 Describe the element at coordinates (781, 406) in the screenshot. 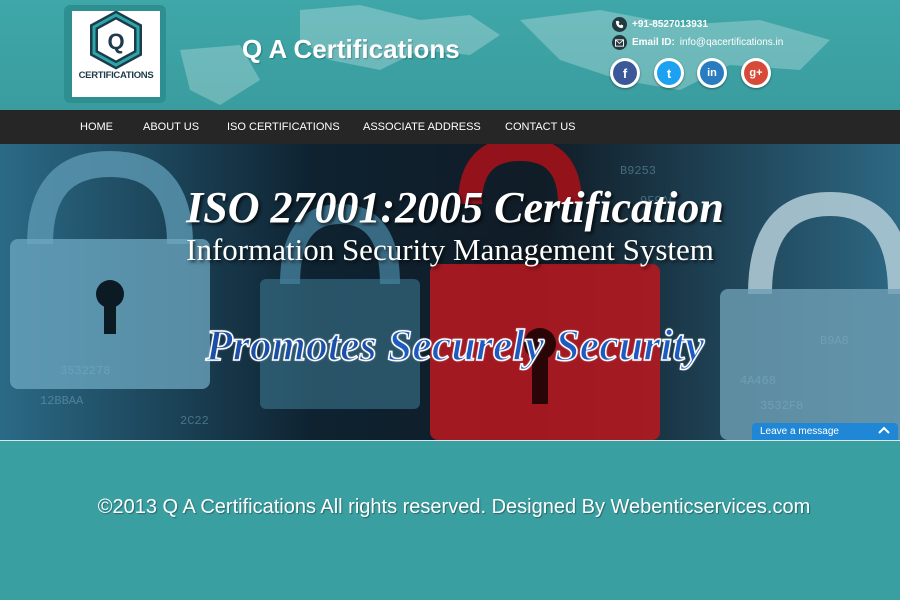

I see `svg-text: 3532F8` at that location.